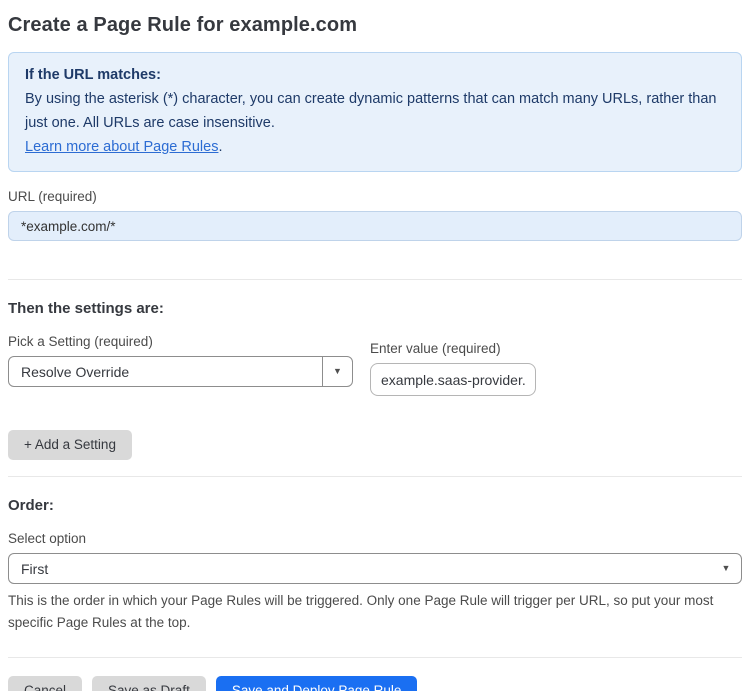 This screenshot has height=691, width=750. What do you see at coordinates (75, 371) in the screenshot?
I see `setting-select-value: Resolve Override` at bounding box center [75, 371].